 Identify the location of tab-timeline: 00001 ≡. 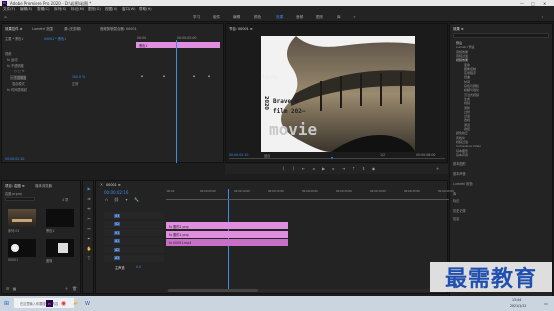
(113, 185).